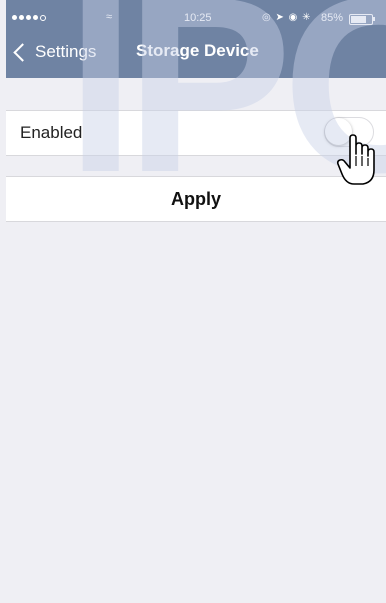 The image size is (386, 603). I want to click on battery-icon, so click(361, 19).